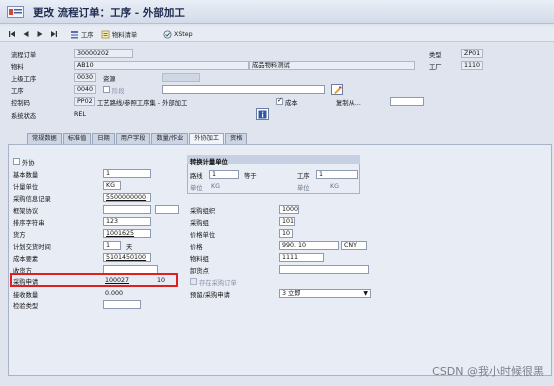  I want to click on upper-operation-label: 上级工序, so click(24, 79).